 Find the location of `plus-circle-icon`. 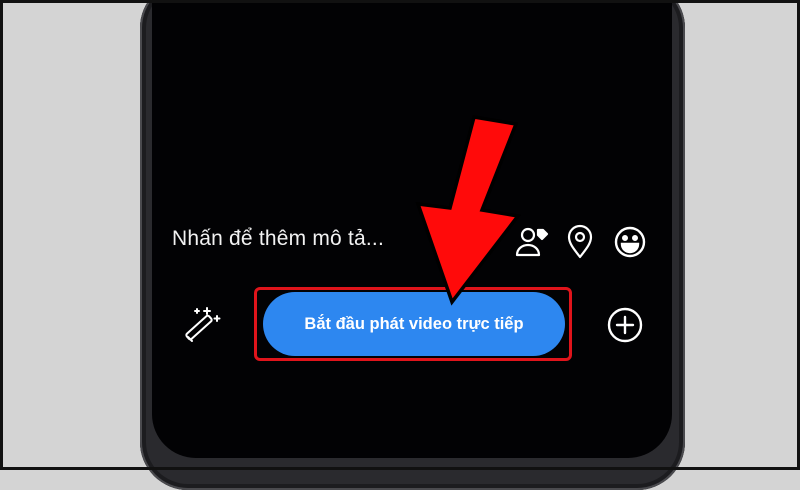

plus-circle-icon is located at coordinates (625, 325).